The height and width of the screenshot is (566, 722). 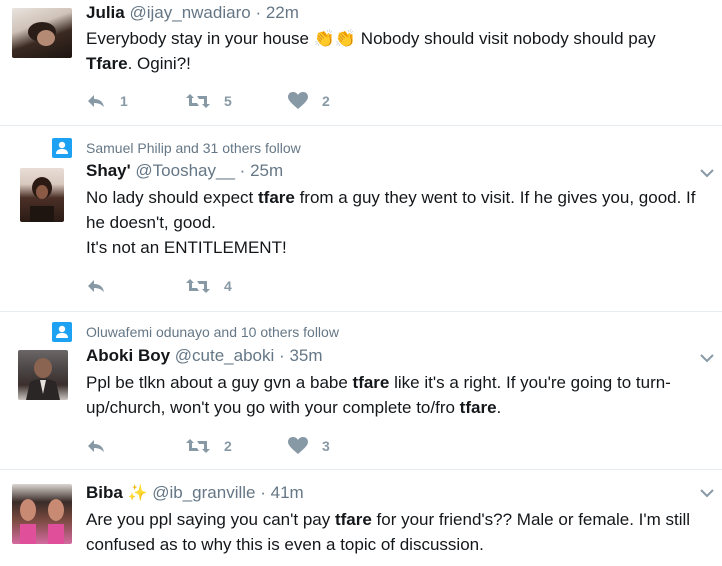 What do you see at coordinates (172, 197) in the screenshot?
I see `tweet-text-segment: No lady should expect` at bounding box center [172, 197].